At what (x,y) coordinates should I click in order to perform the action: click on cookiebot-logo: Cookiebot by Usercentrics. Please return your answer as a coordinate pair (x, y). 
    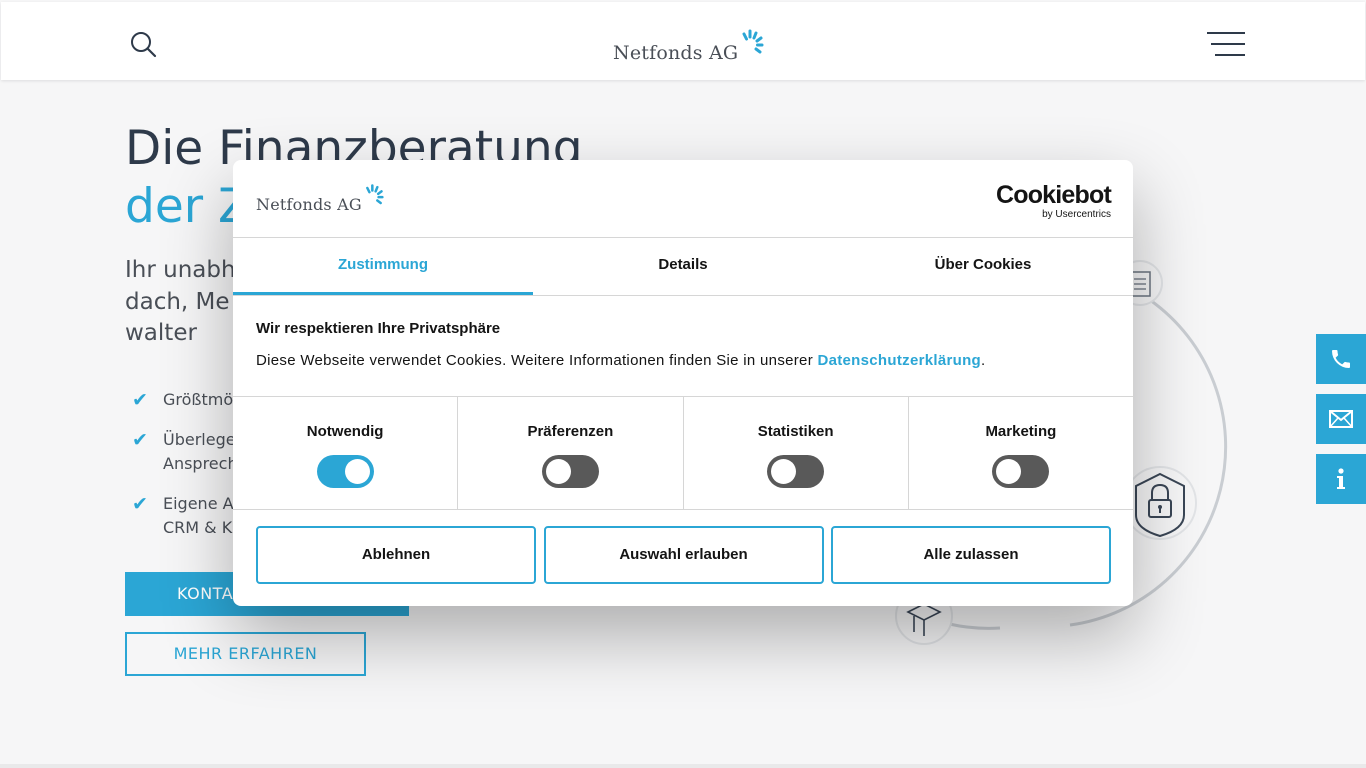
    Looking at the image, I should click on (1053, 200).